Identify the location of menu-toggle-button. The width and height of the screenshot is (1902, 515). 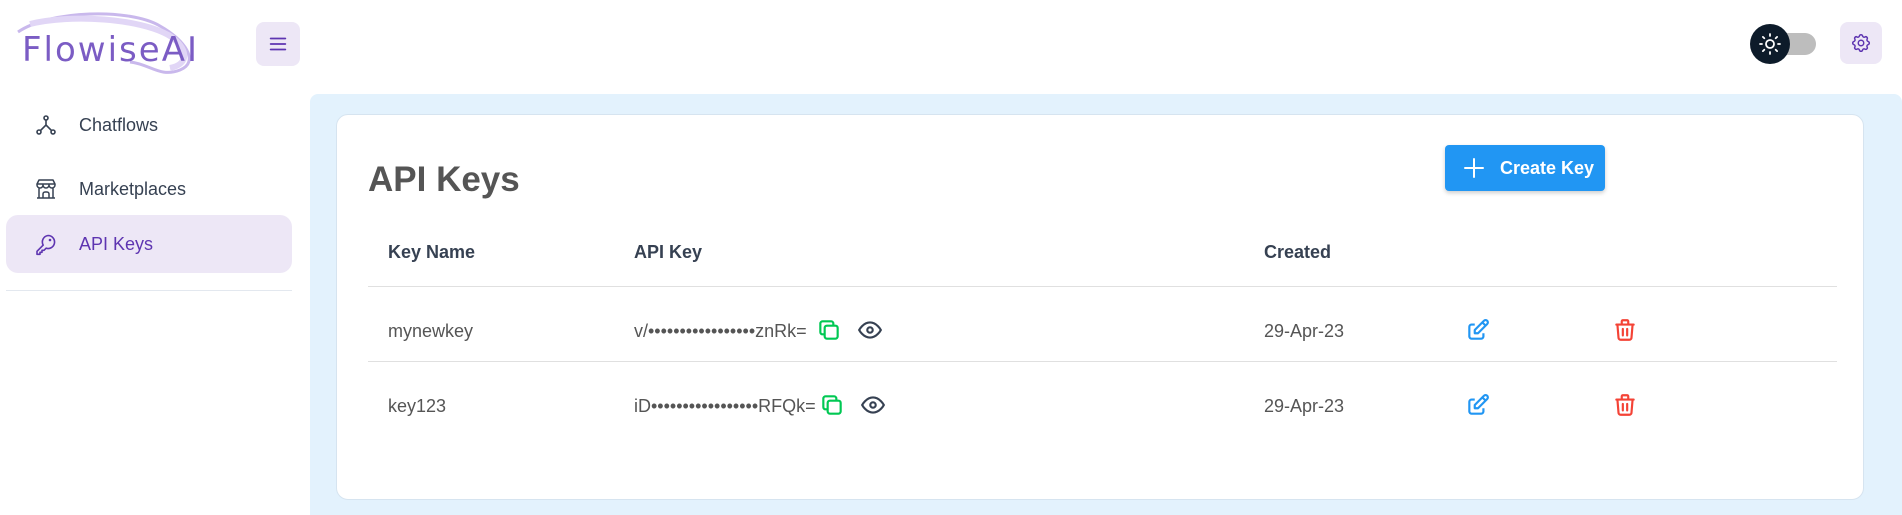
(278, 44).